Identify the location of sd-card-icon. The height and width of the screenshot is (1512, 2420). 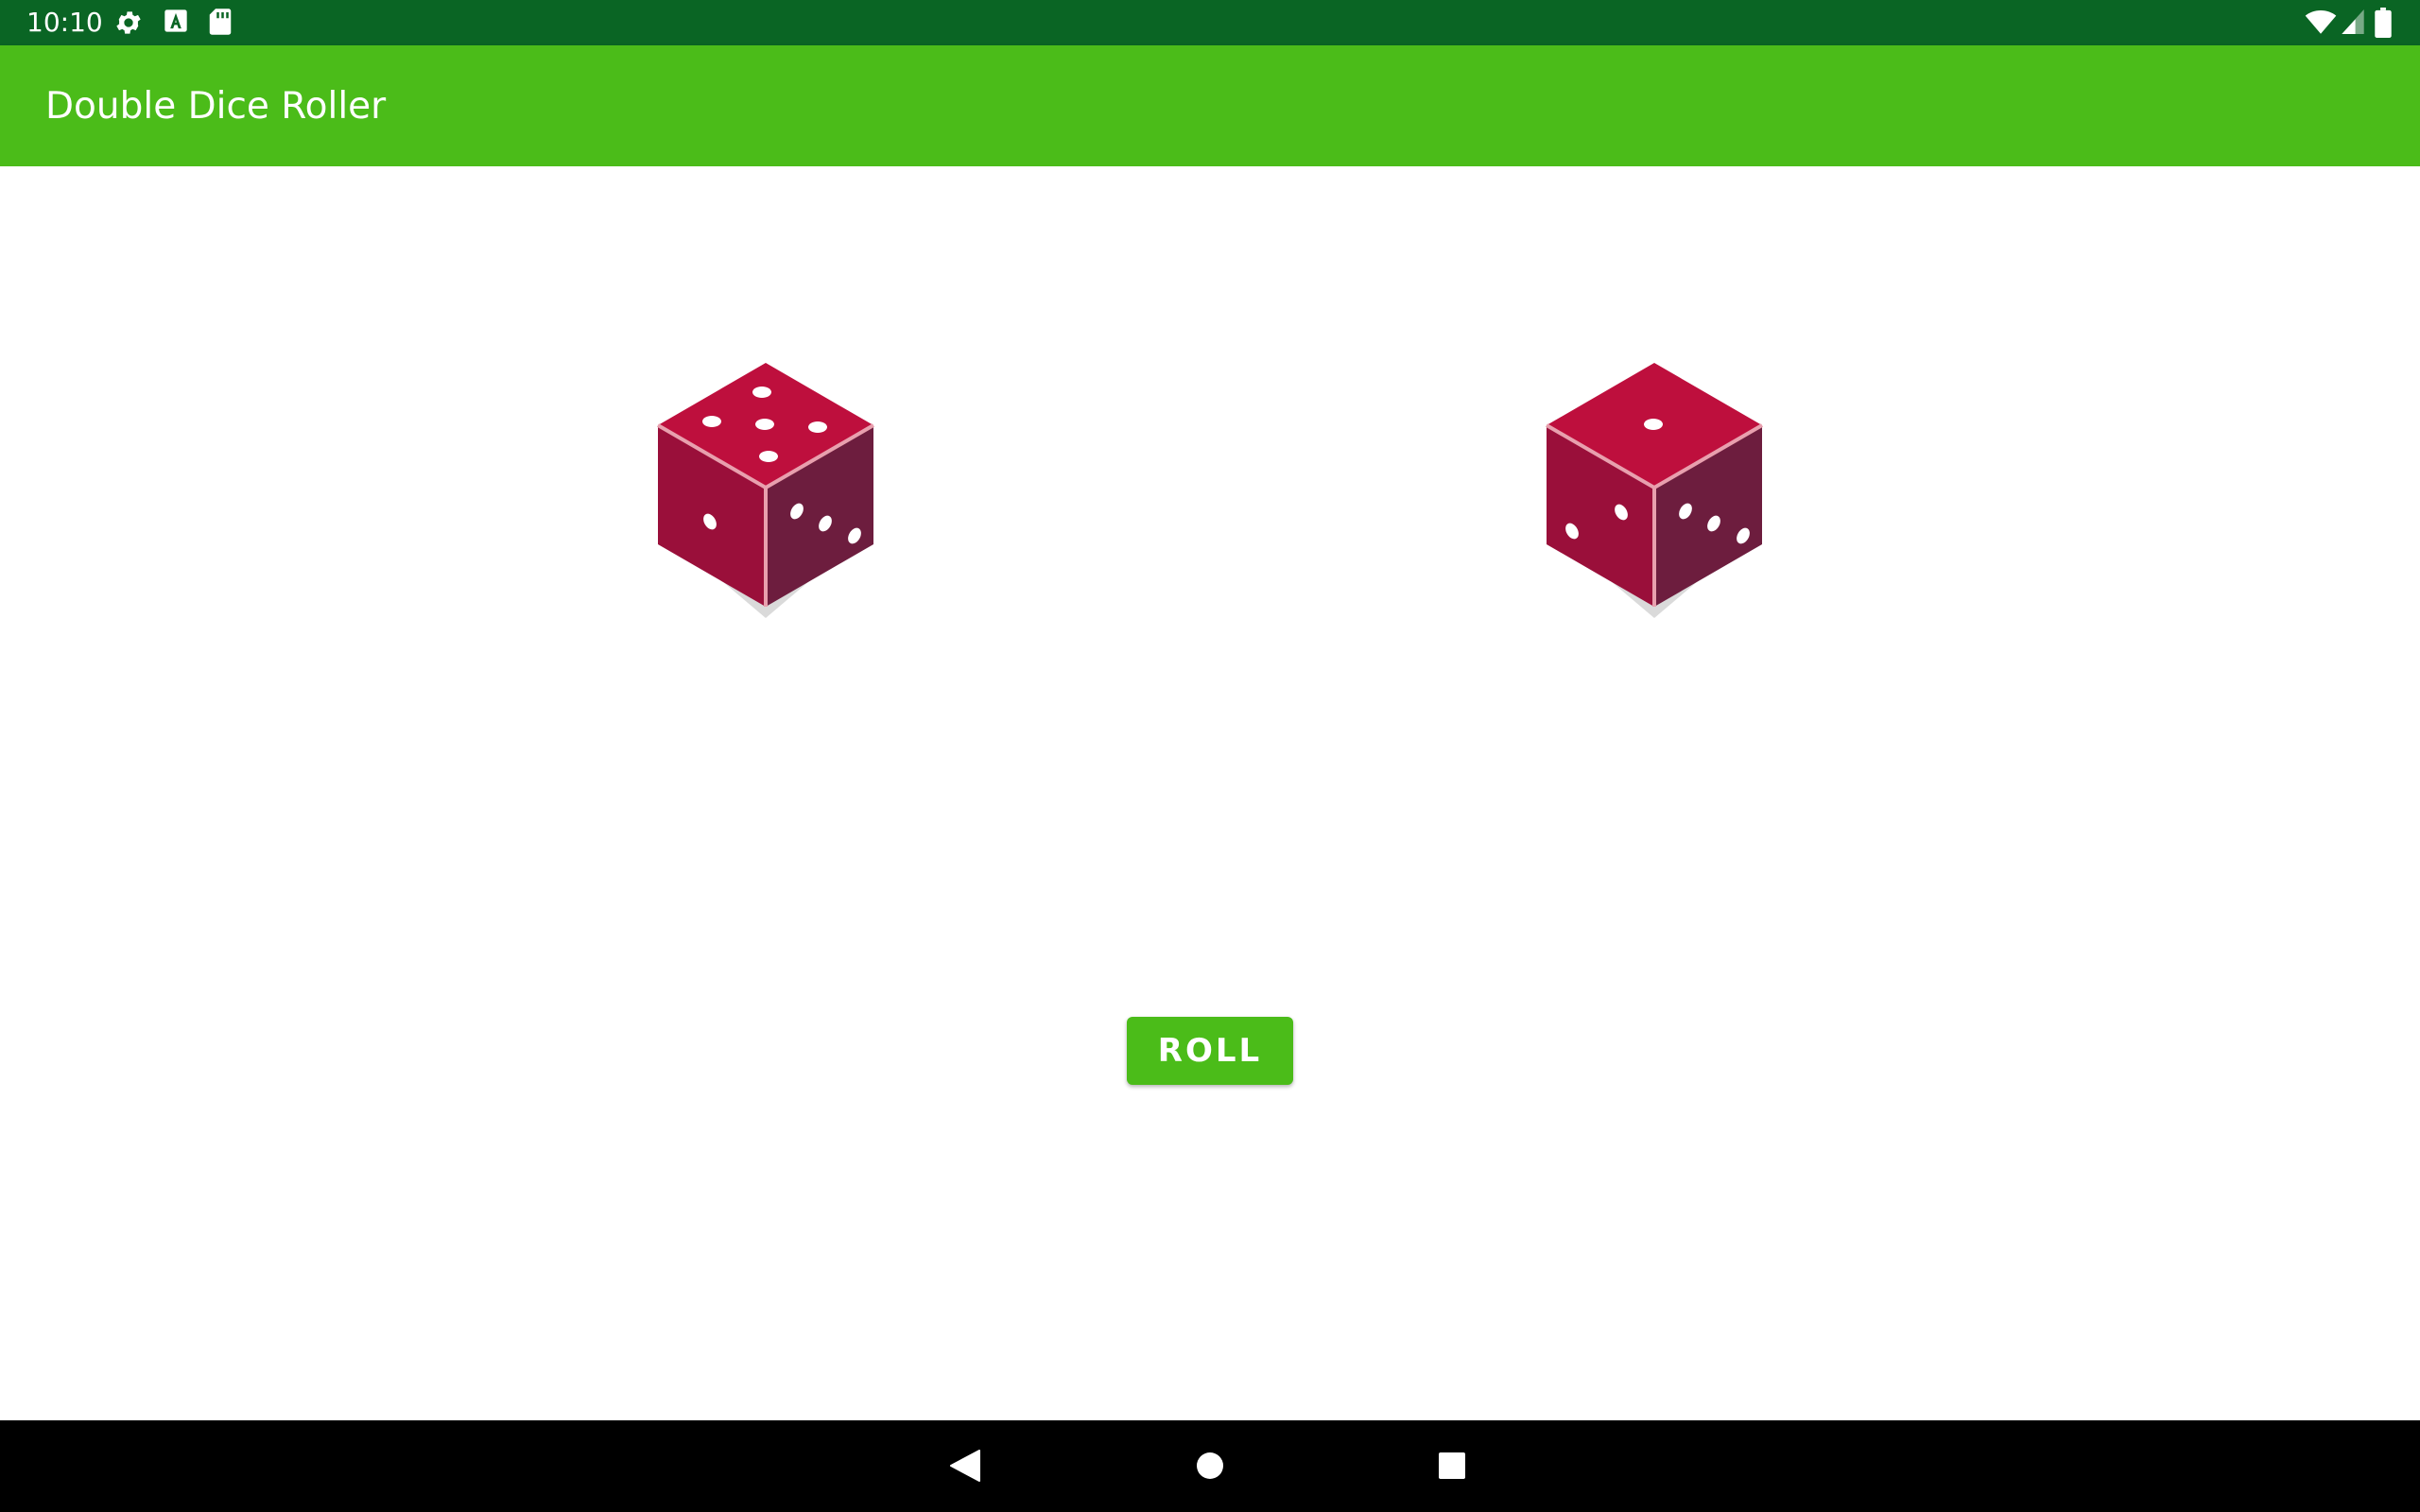
(220, 24).